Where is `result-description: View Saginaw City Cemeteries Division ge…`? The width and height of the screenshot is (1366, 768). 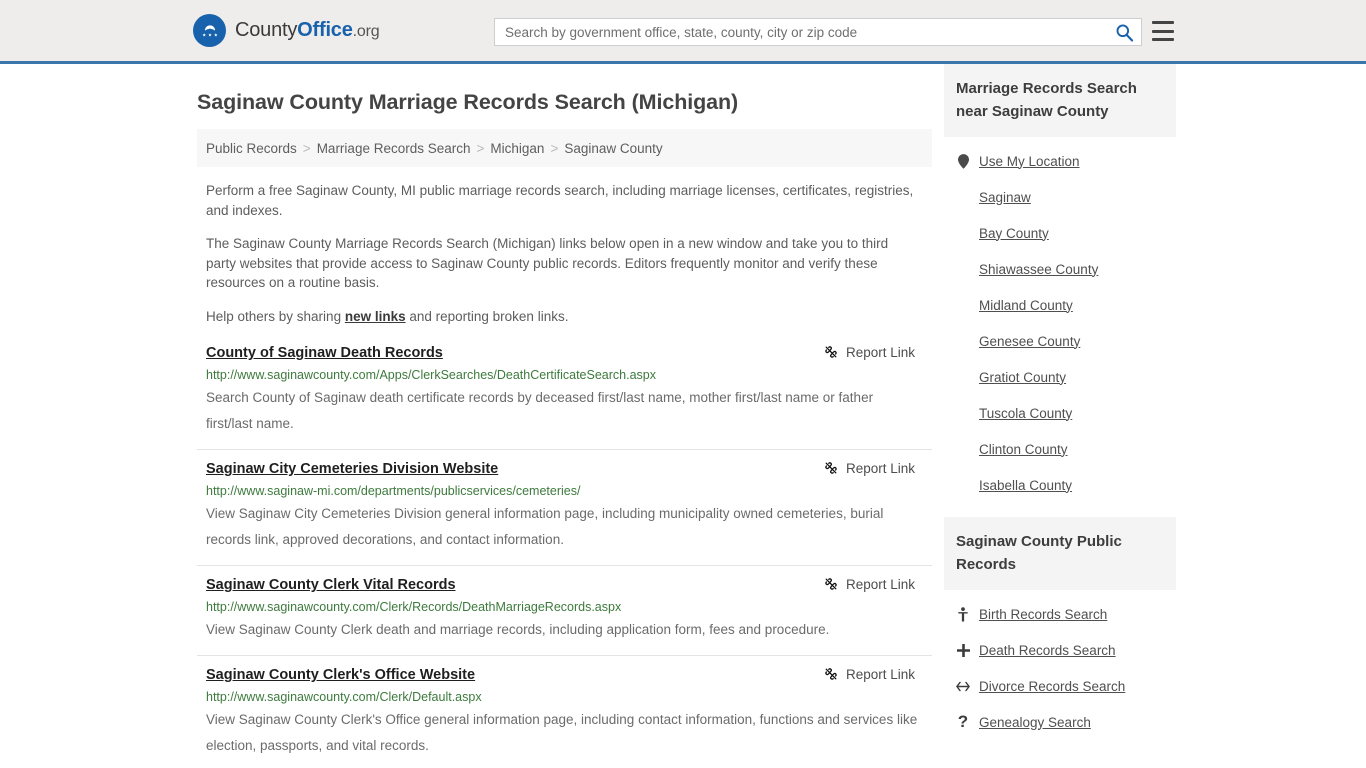 result-description: View Saginaw City Cemeteries Division ge… is located at coordinates (545, 526).